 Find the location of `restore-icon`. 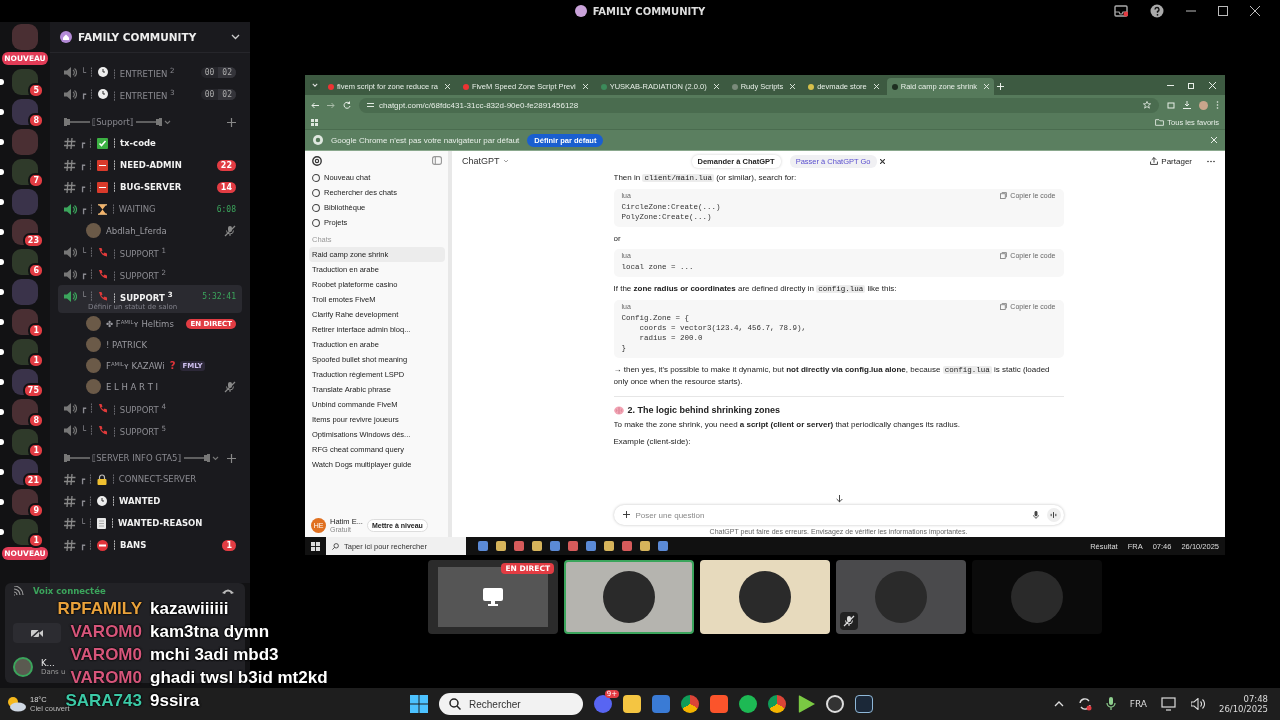

restore-icon is located at coordinates (1191, 85).